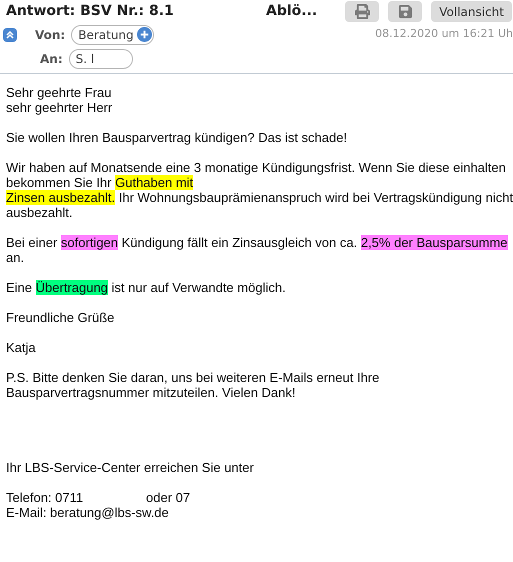 This screenshot has height=562, width=513. I want to click on phone-line: oder 07, so click(168, 497).